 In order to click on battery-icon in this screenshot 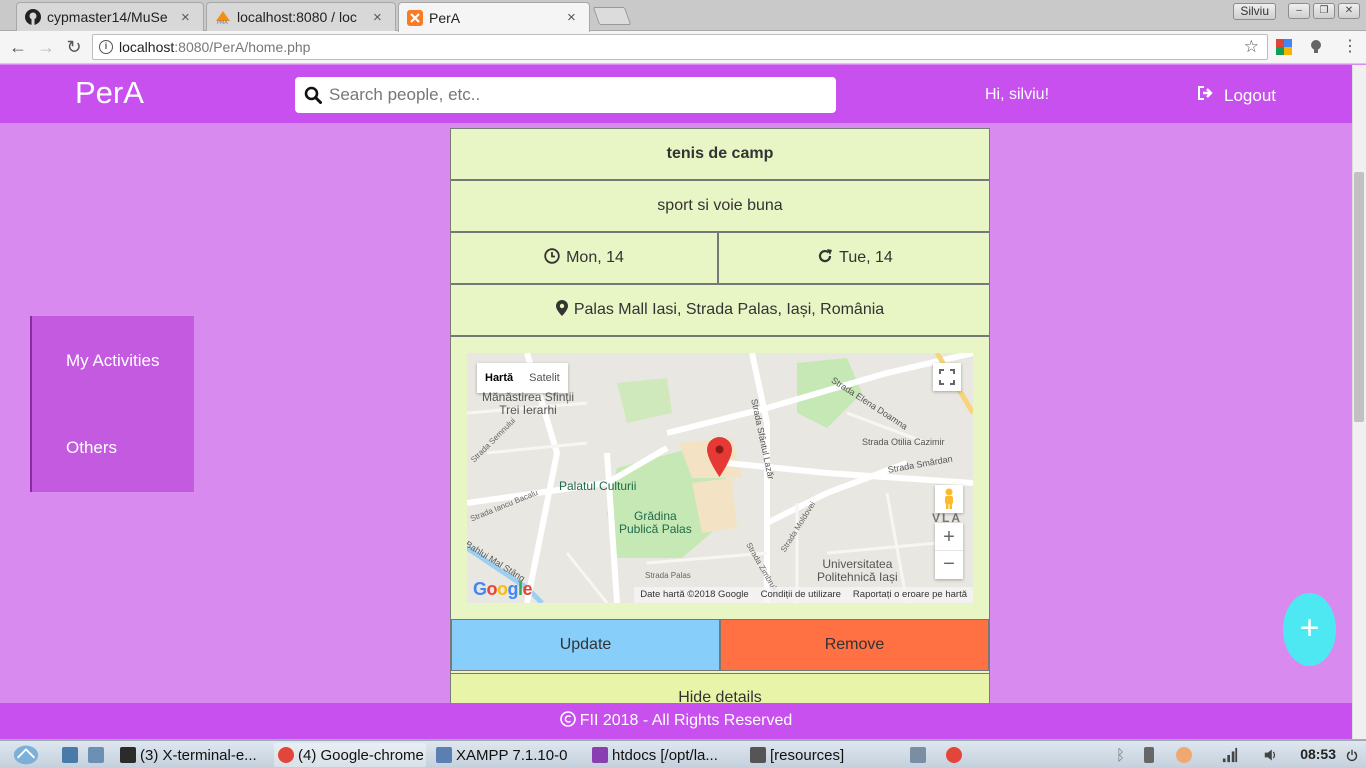, I will do `click(1151, 755)`.